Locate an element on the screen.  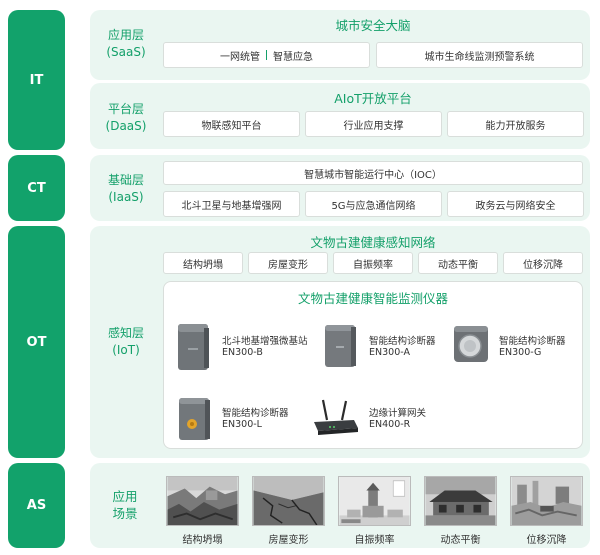
scene-collapse-caption: 结构坍塌 is located at coordinates (202, 540).